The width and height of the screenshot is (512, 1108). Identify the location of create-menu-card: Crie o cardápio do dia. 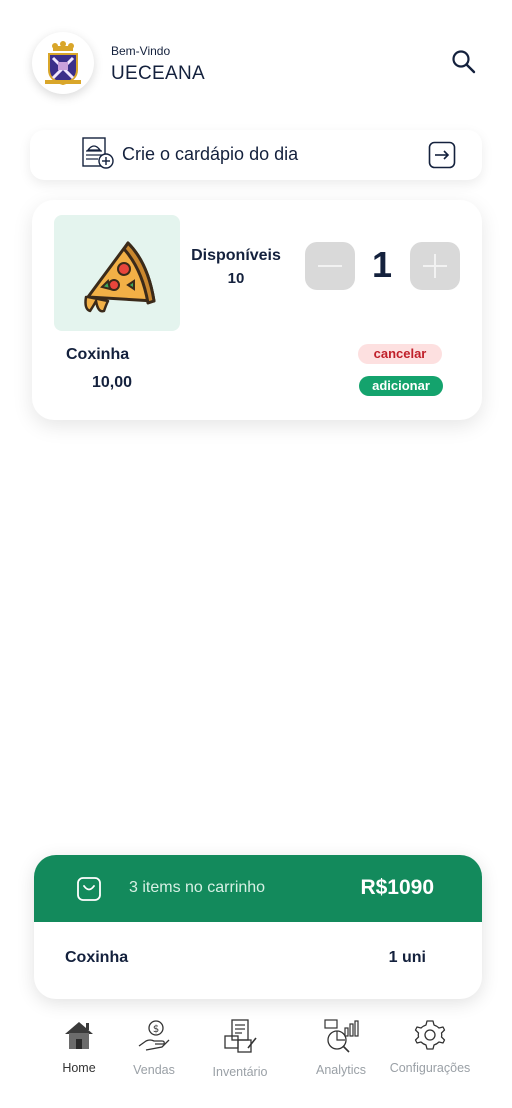
(256, 155).